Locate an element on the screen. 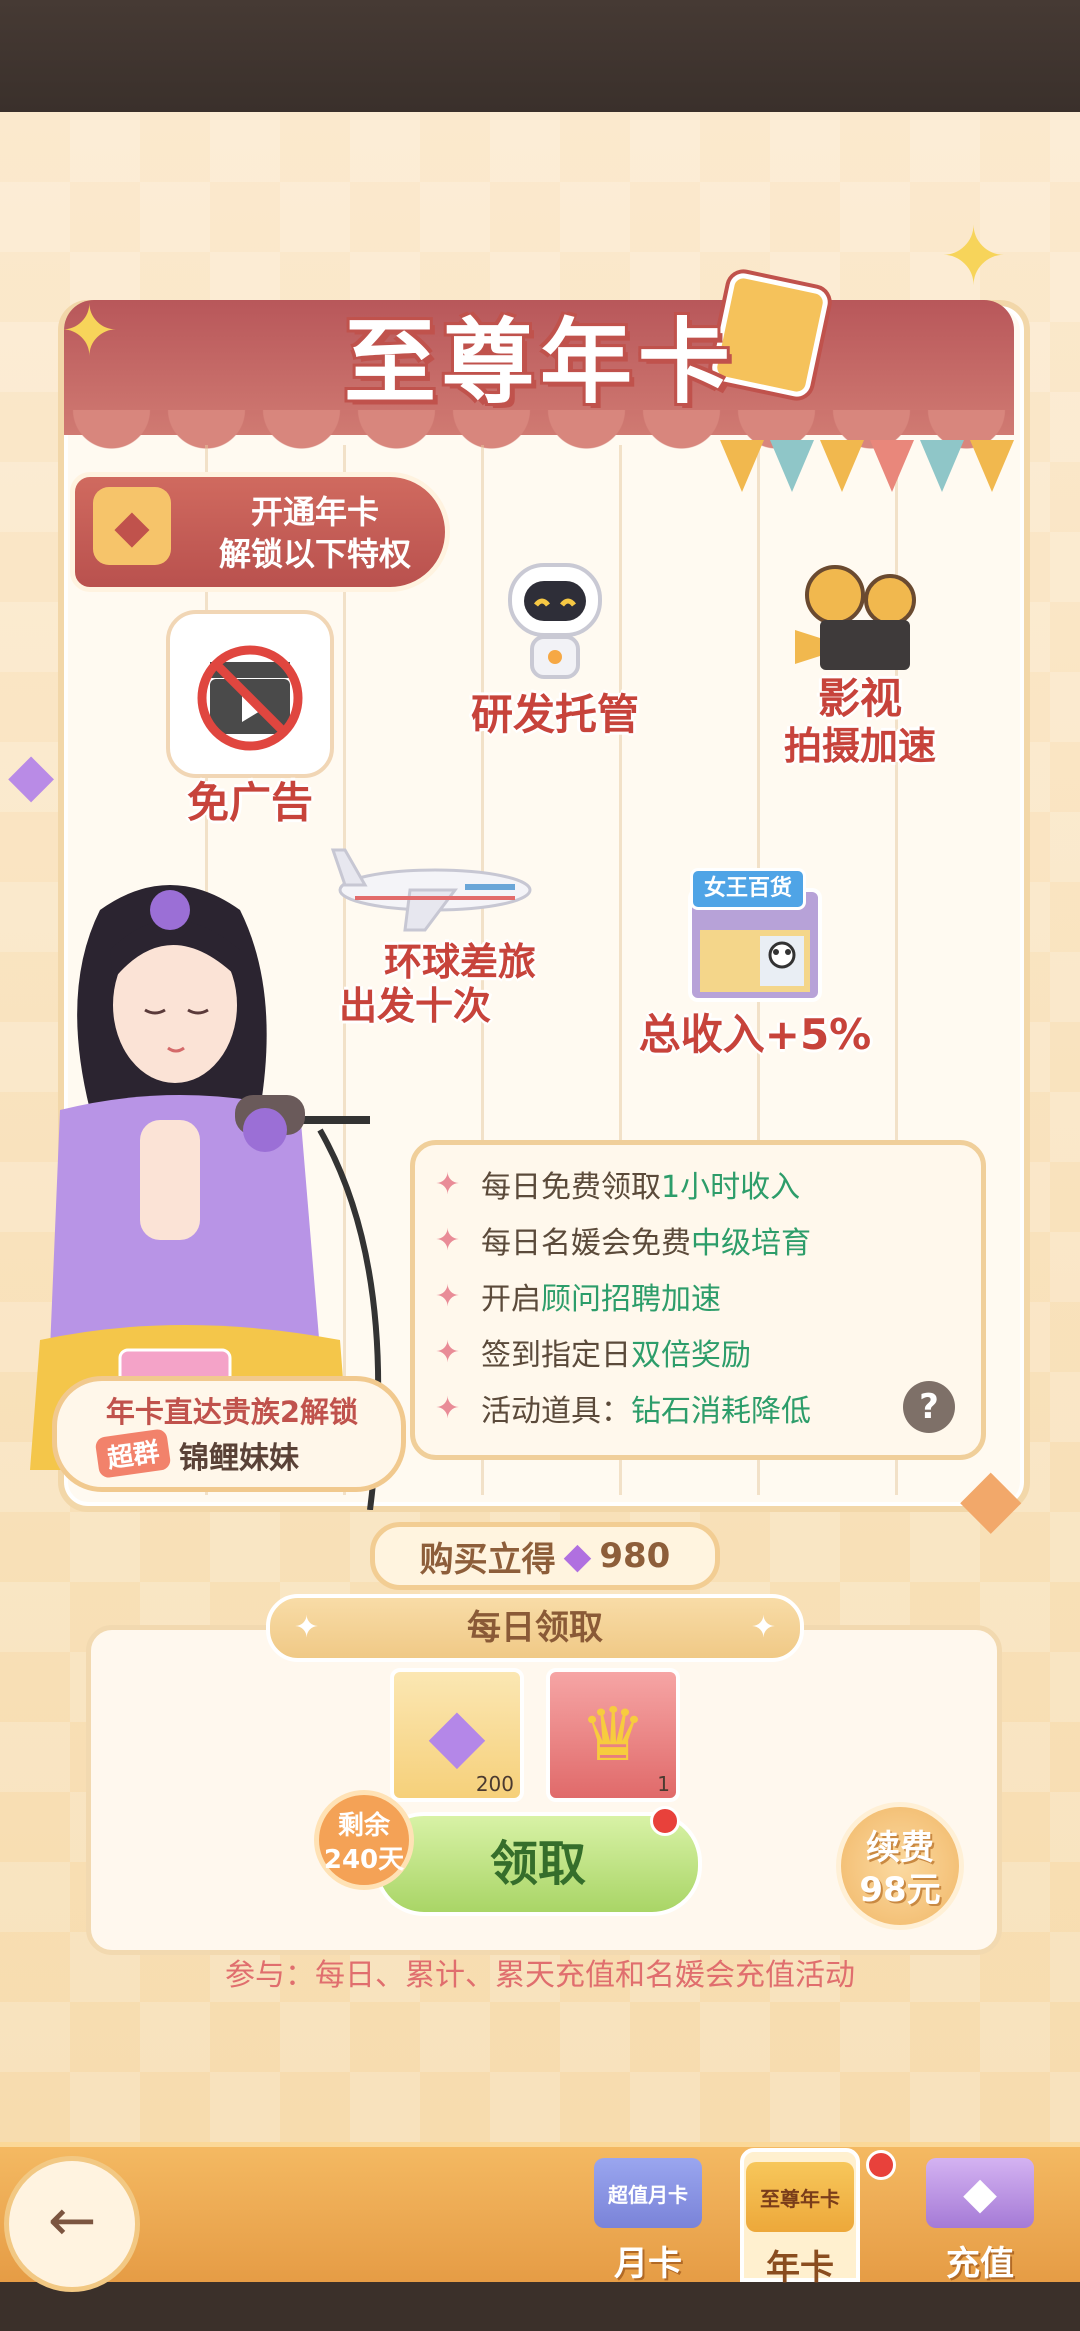 This screenshot has width=1080, height=2331. reward-item-crown: ♛ 1 is located at coordinates (613, 1735).